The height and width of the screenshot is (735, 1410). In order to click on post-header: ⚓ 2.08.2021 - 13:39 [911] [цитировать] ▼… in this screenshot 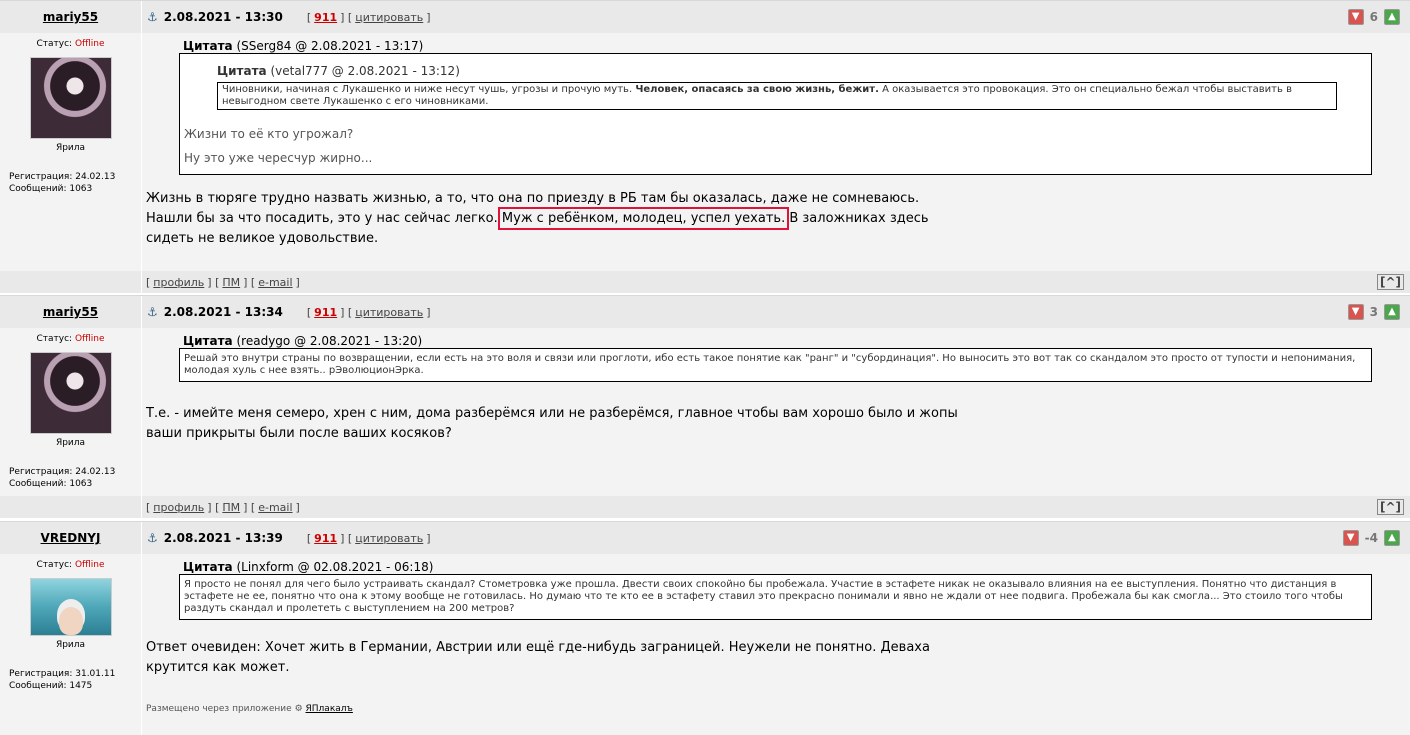, I will do `click(776, 538)`.